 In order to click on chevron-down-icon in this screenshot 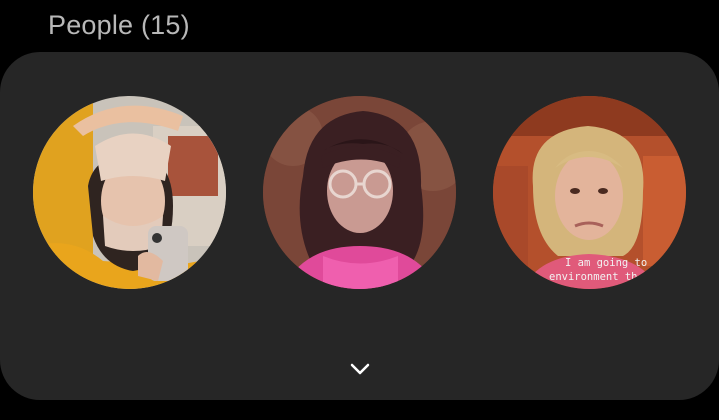, I will do `click(360, 369)`.